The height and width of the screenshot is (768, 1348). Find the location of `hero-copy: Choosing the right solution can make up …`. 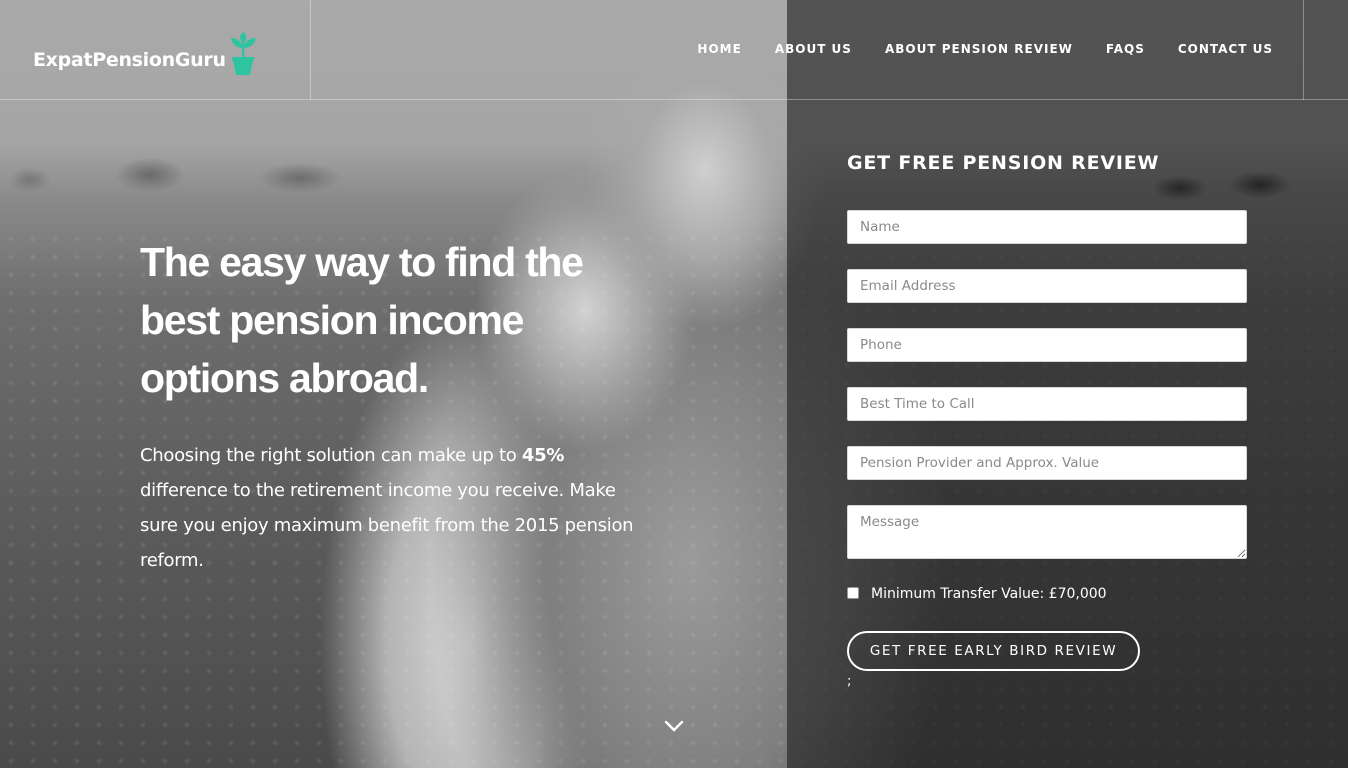

hero-copy: Choosing the right solution can make up … is located at coordinates (390, 508).